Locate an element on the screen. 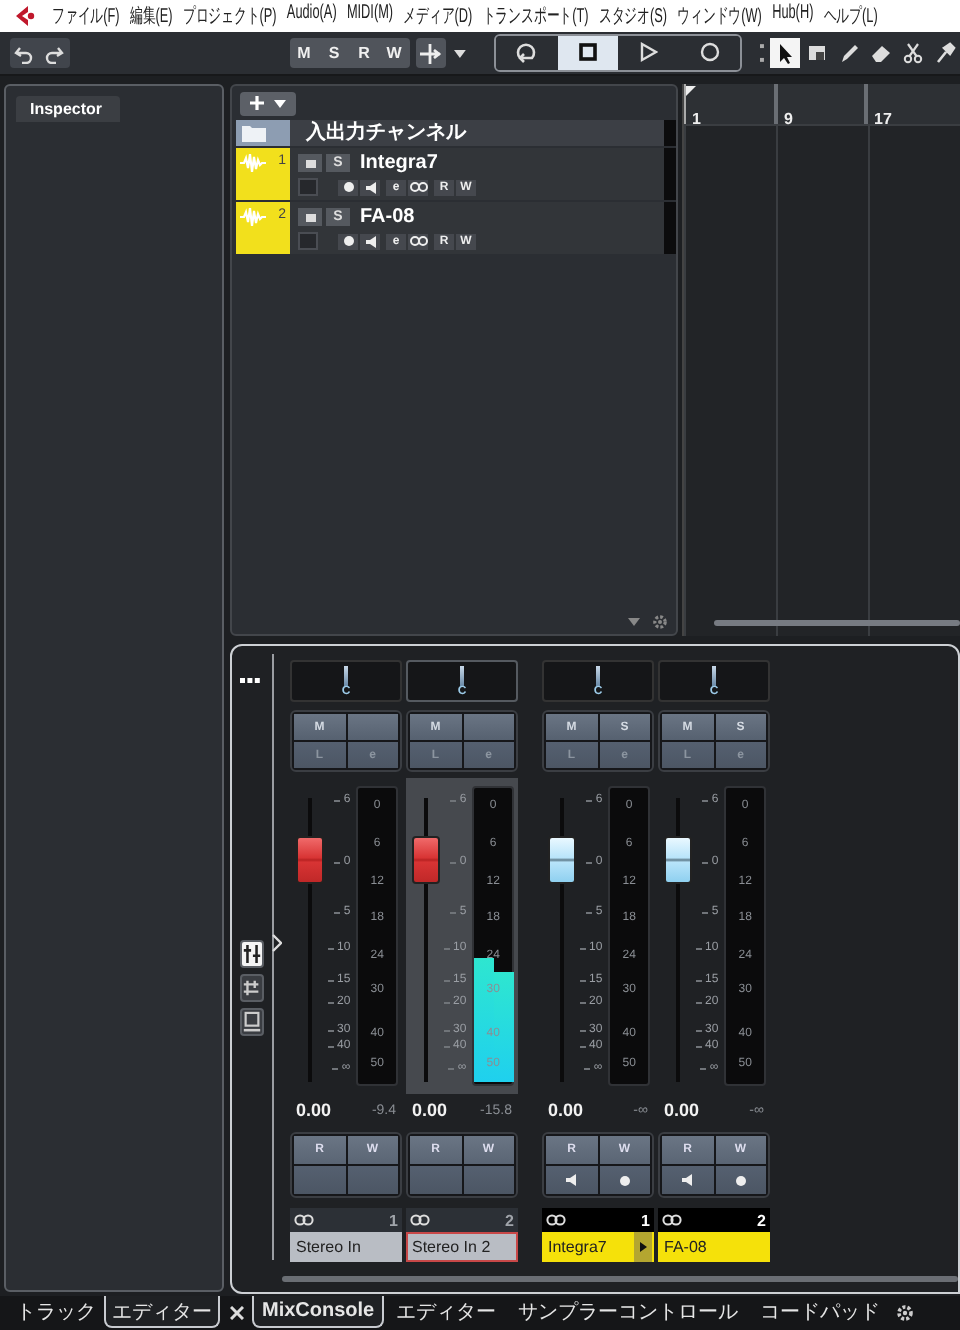 The width and height of the screenshot is (960, 1330). channel-name: Stereo In is located at coordinates (326, 1247).